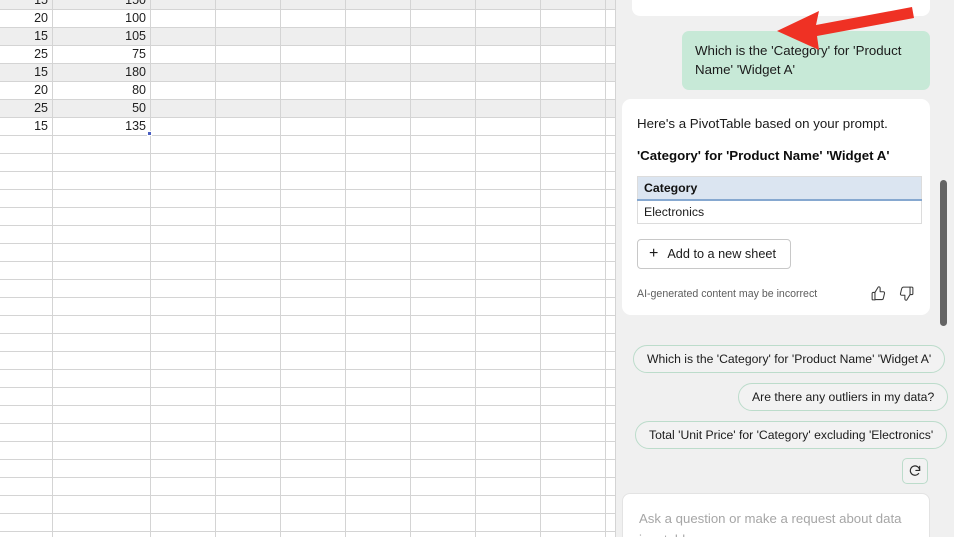 The image size is (954, 537). Describe the element at coordinates (102, 90) in the screenshot. I see `grid-cell: 80` at that location.